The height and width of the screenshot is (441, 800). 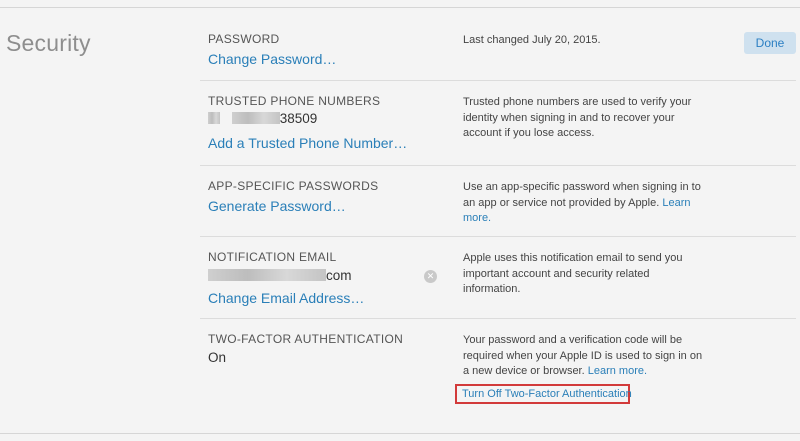 I want to click on two-factor-label: TWO-FACTOR AUTHENTICATION, so click(x=306, y=339).